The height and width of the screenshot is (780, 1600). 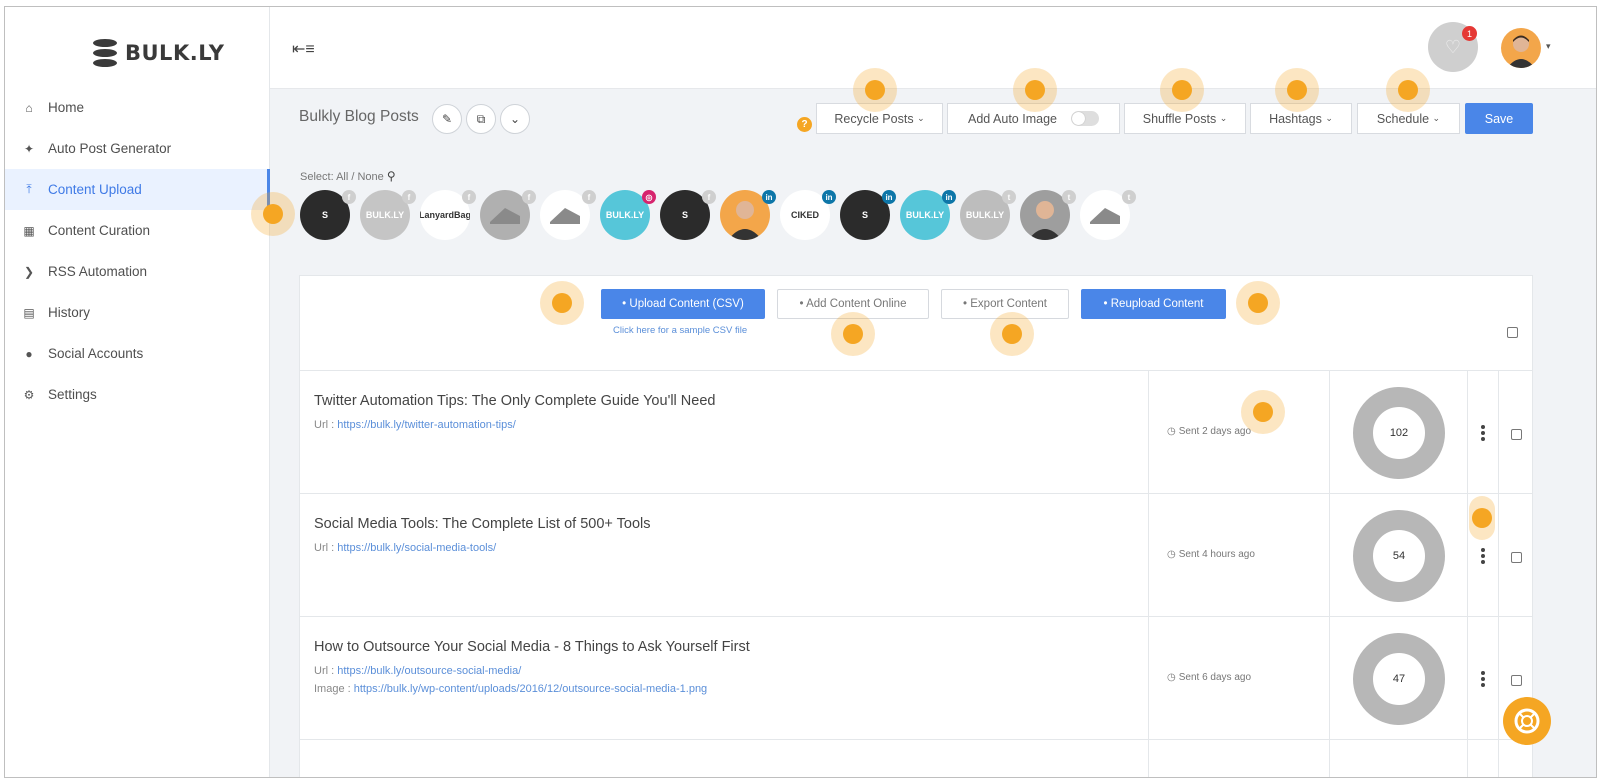 I want to click on reupload-content-button: • Reupload Content, so click(x=1153, y=304).